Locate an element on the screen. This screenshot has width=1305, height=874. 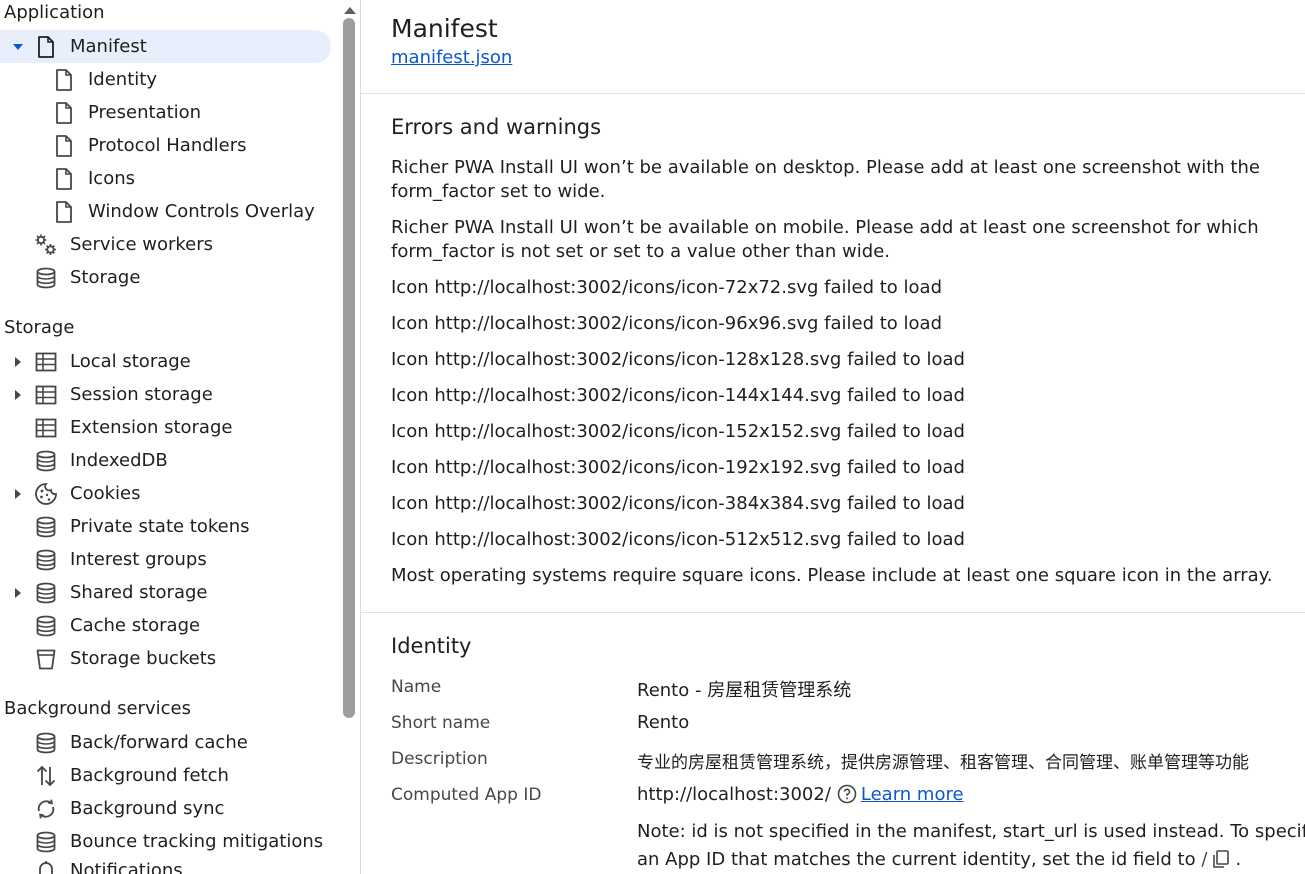
sidebar-item-shared-storage: Shared storage is located at coordinates (165, 592).